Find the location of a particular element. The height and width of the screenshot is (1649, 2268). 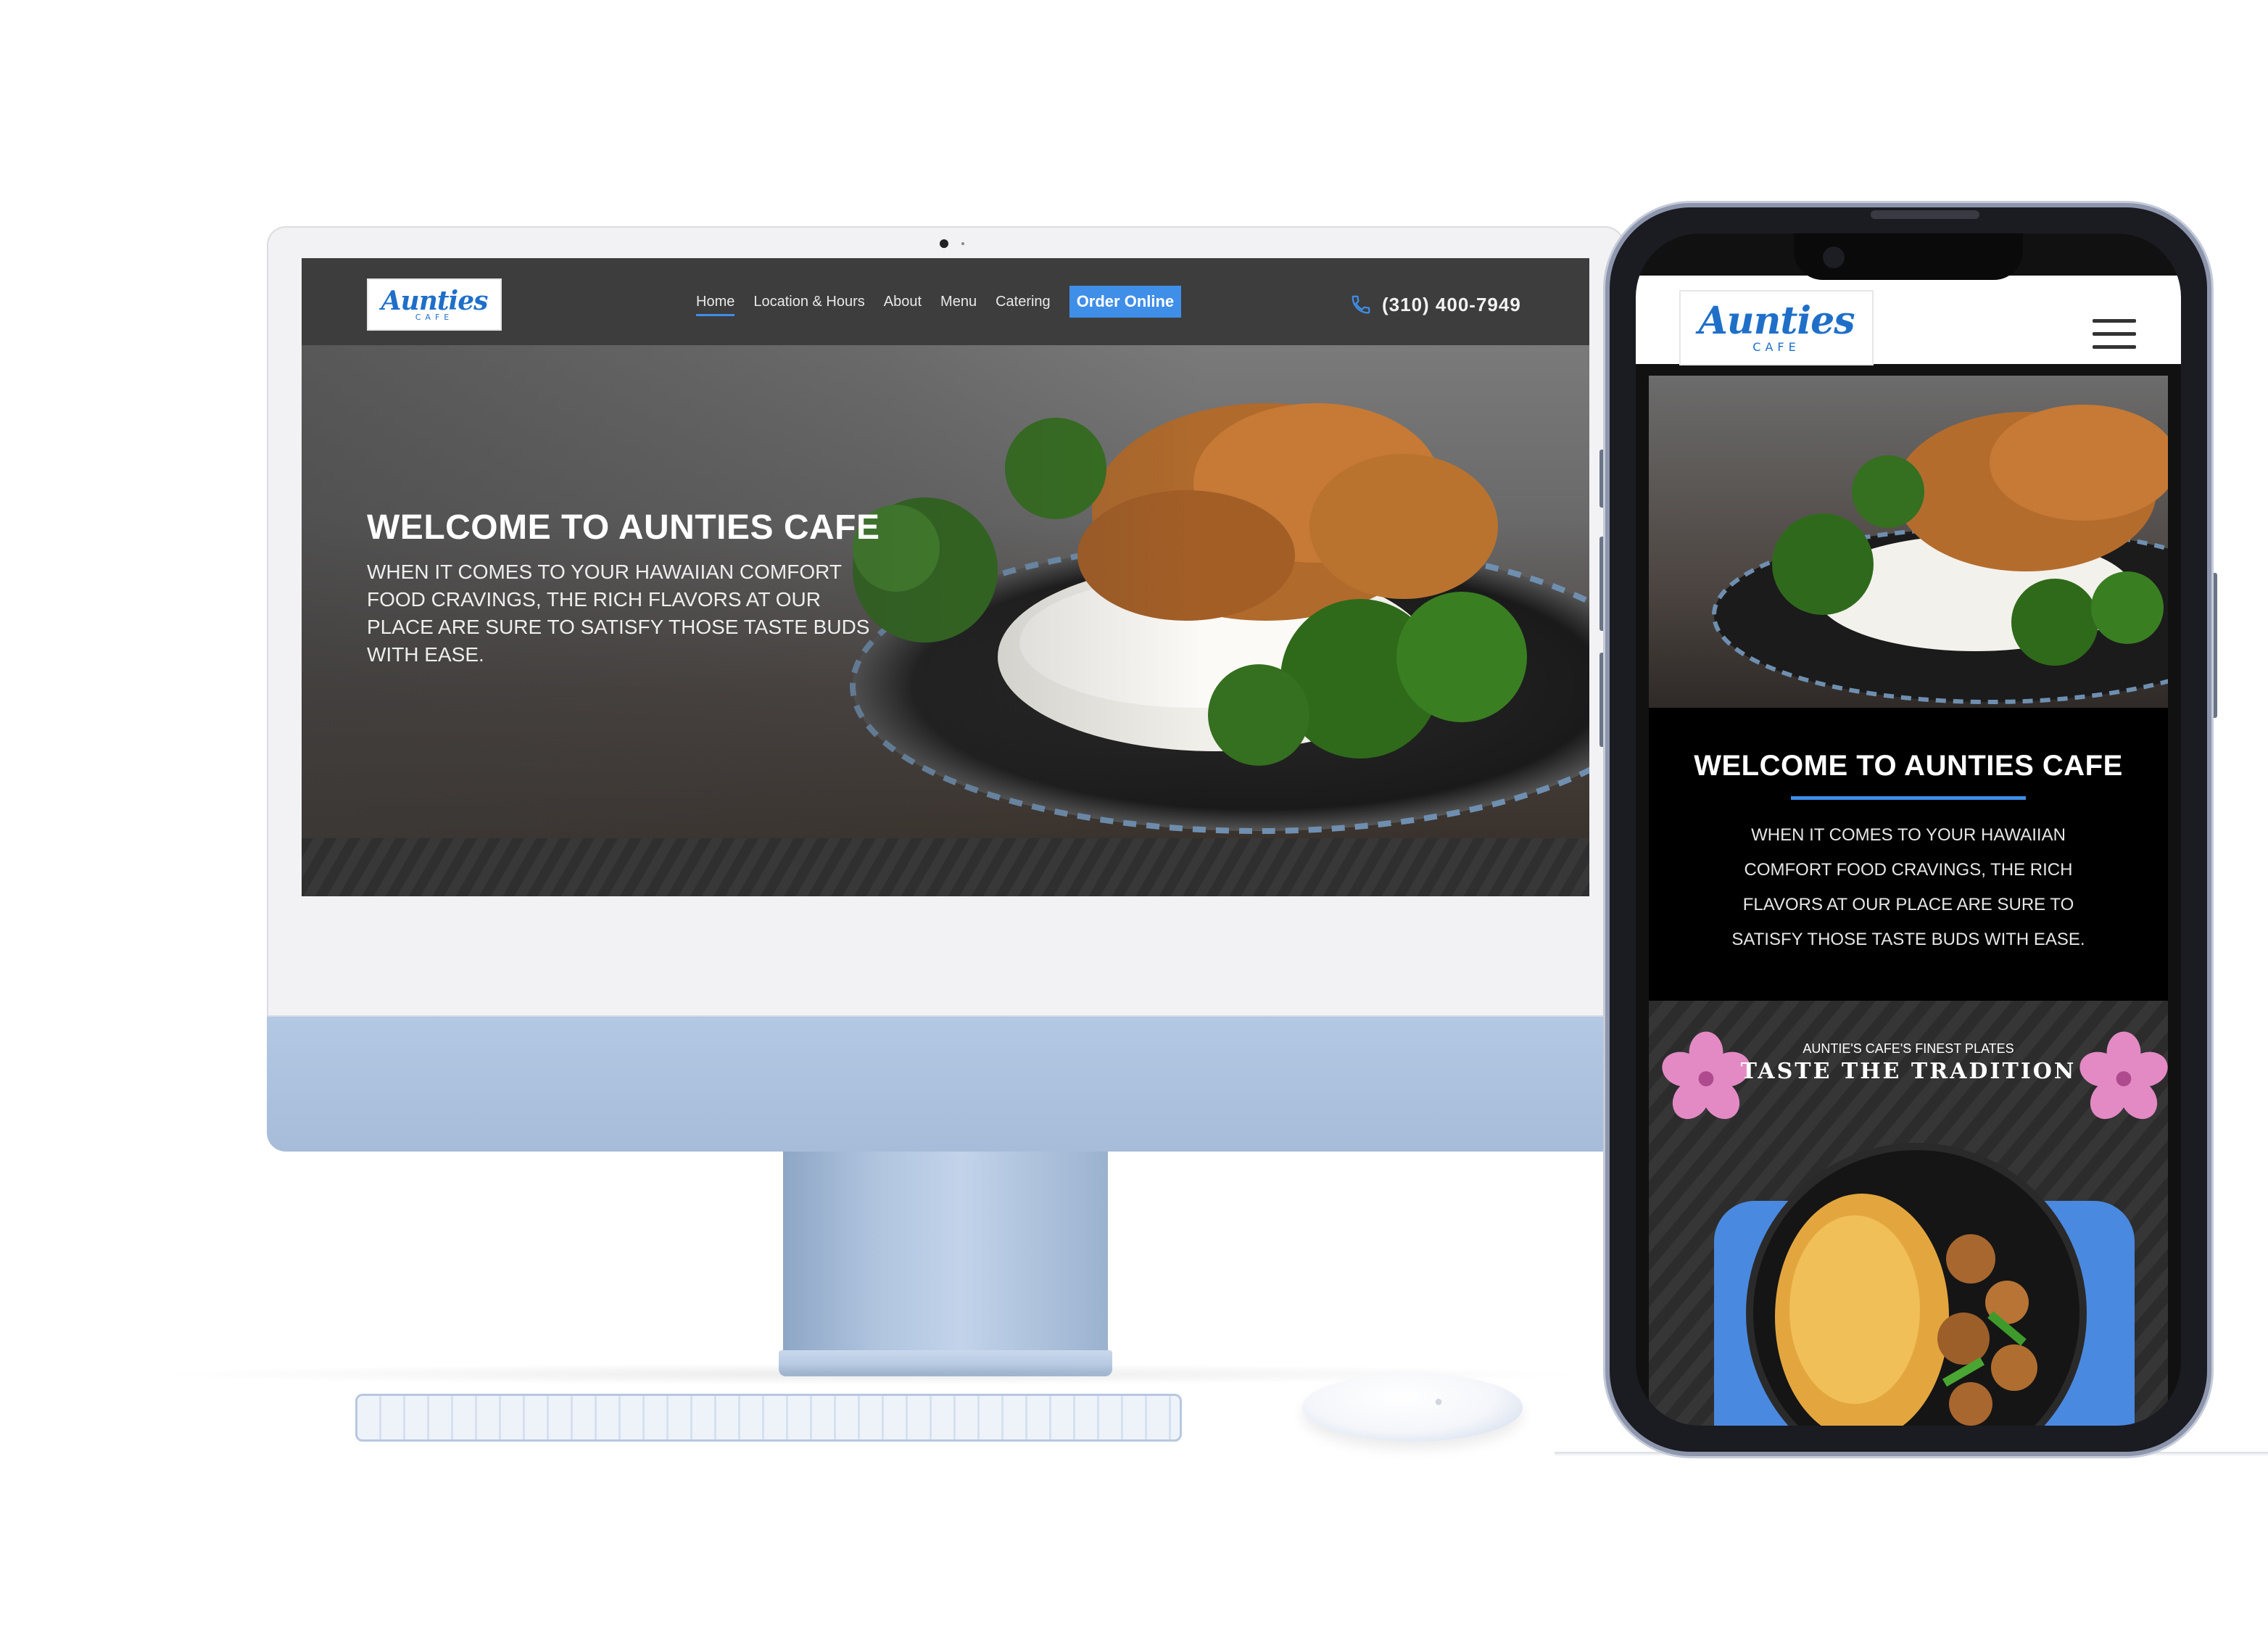

mobile-logo: Aunties CAFE is located at coordinates (1777, 327).